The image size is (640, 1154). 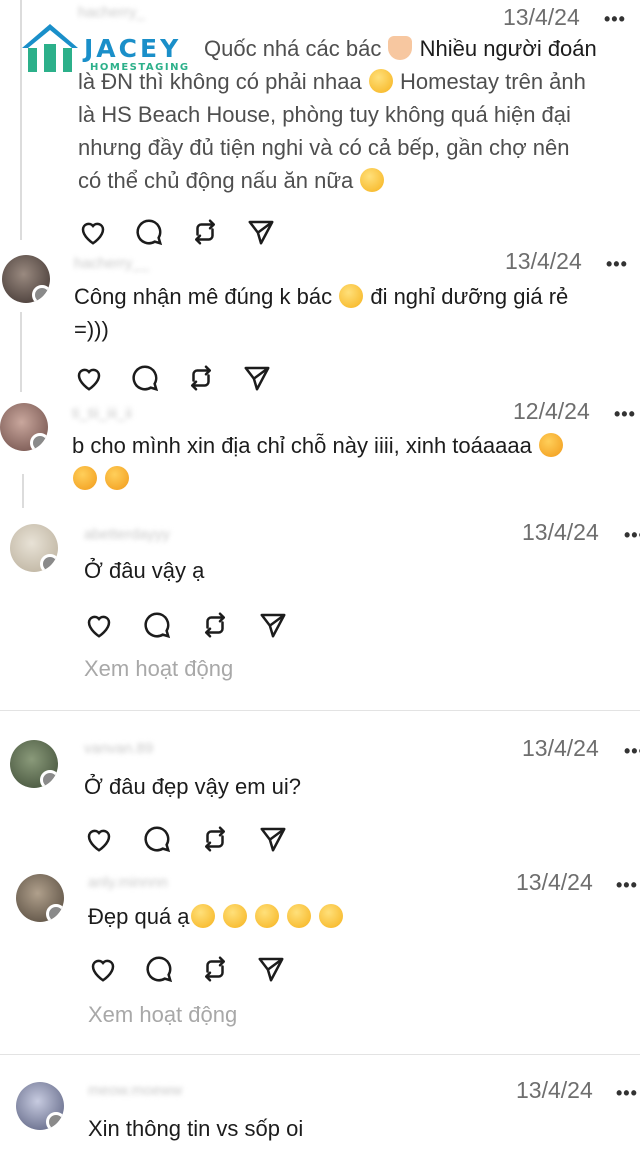 I want to click on laughing-emoji-icon, so click(x=380, y=81).